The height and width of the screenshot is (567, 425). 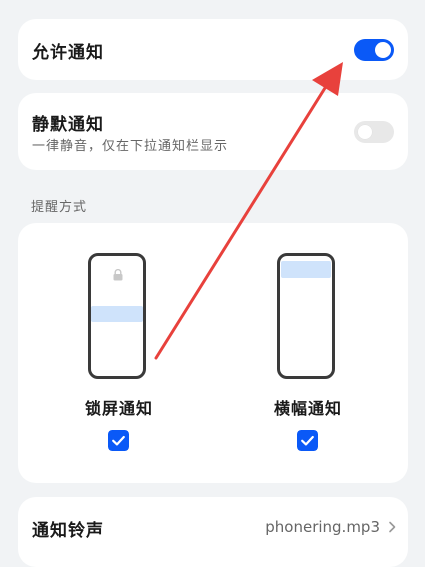 I want to click on banner-notification-checkbox, so click(x=307, y=440).